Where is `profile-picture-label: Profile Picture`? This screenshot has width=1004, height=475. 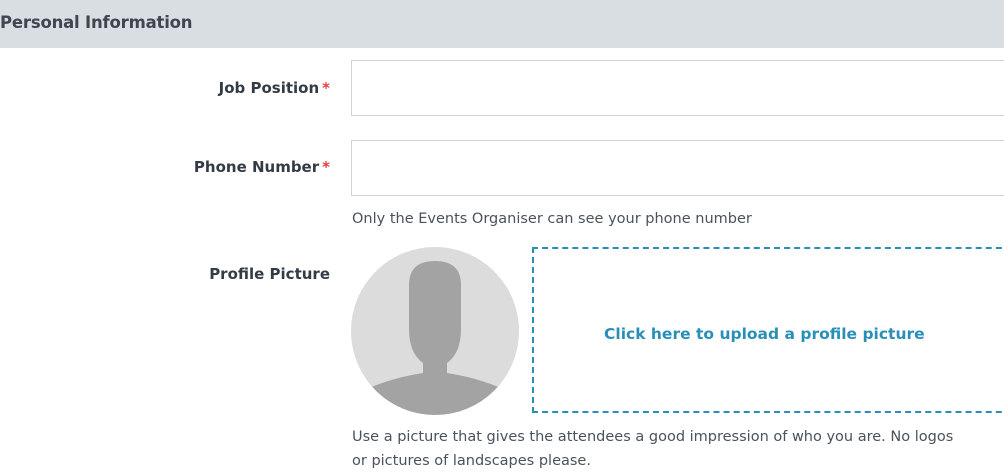 profile-picture-label: Profile Picture is located at coordinates (269, 274).